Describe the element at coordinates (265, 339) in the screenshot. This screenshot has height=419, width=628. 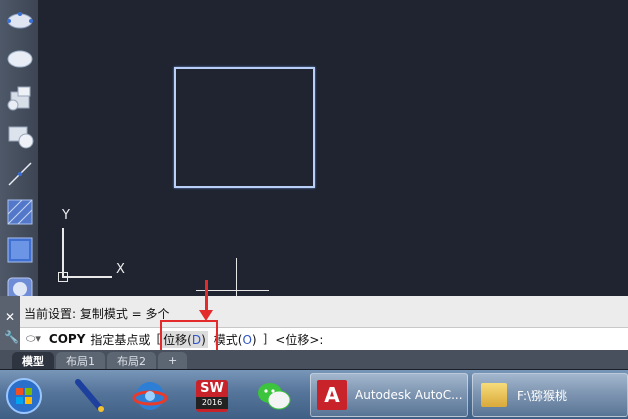
I see `option-bracket-close: ]` at that location.